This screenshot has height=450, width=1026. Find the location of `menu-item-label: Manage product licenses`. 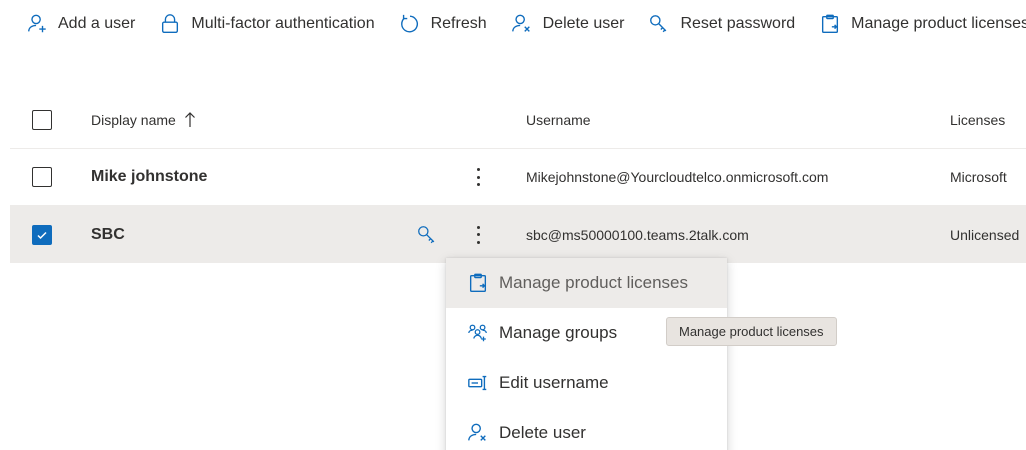

menu-item-label: Manage product licenses is located at coordinates (594, 282).